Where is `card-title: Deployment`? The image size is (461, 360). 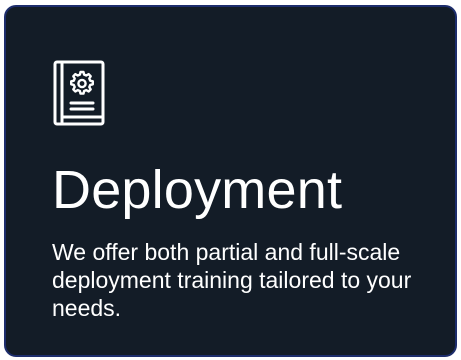 card-title: Deployment is located at coordinates (197, 190).